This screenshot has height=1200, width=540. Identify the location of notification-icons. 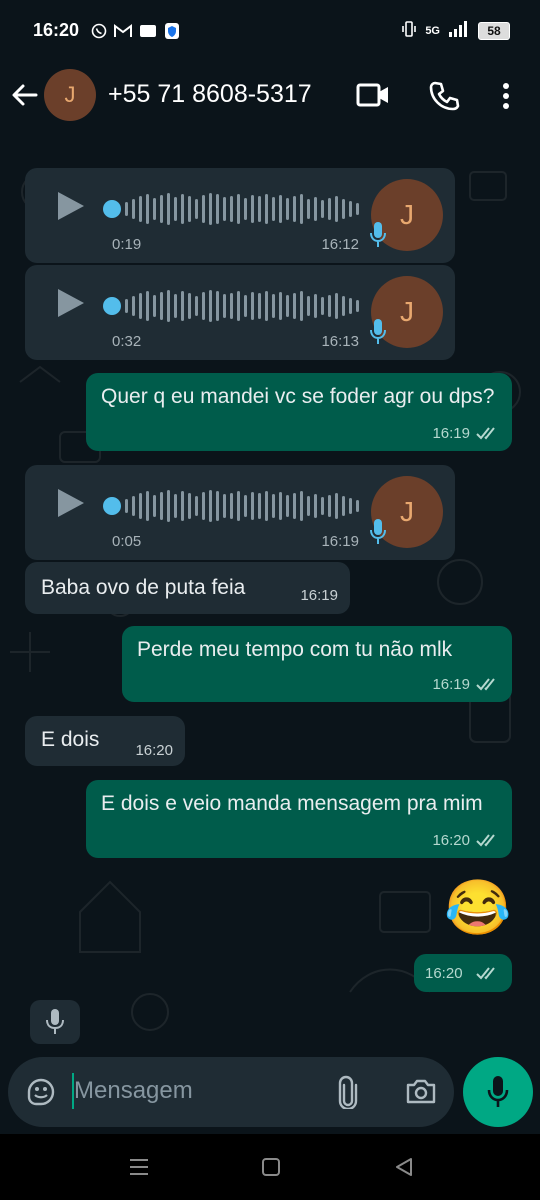
(135, 32).